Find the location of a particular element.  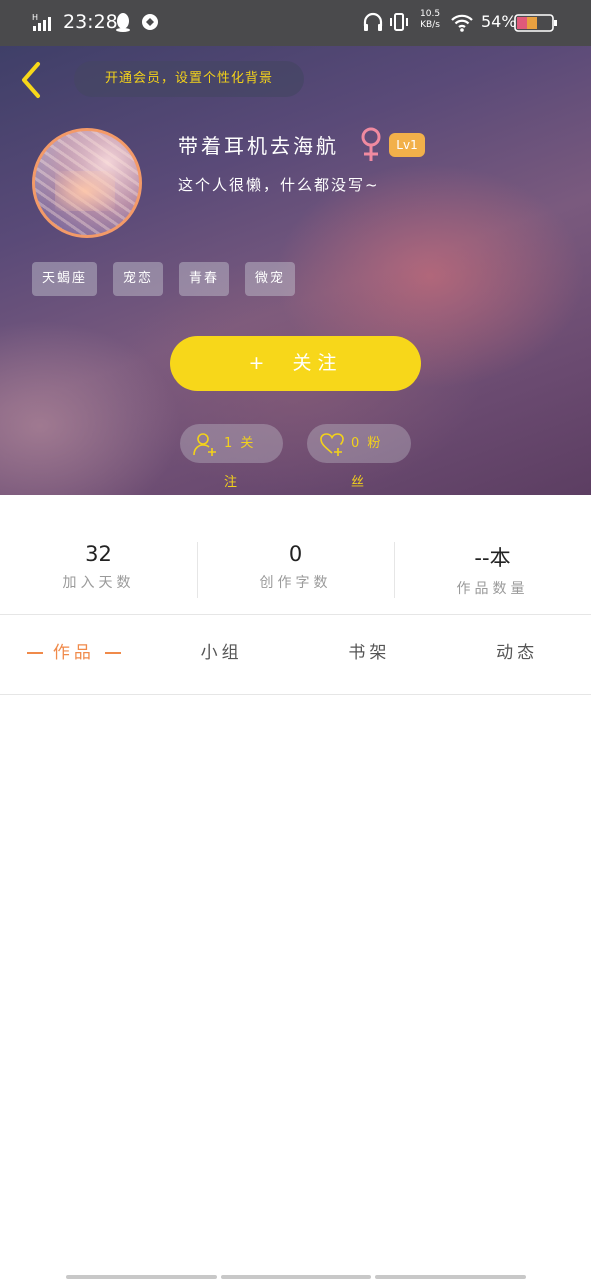

tag: 青春 is located at coordinates (204, 279).